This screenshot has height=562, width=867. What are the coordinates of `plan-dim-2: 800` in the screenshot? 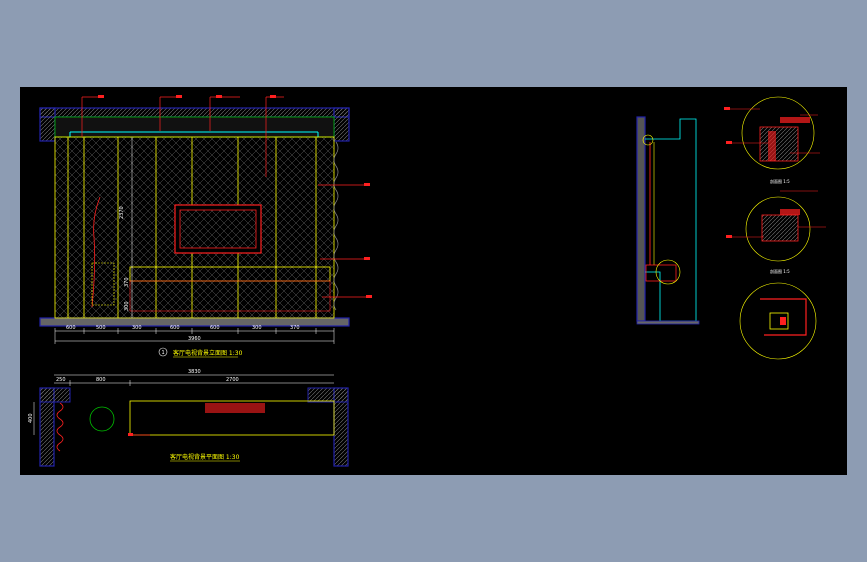 It's located at (101, 380).